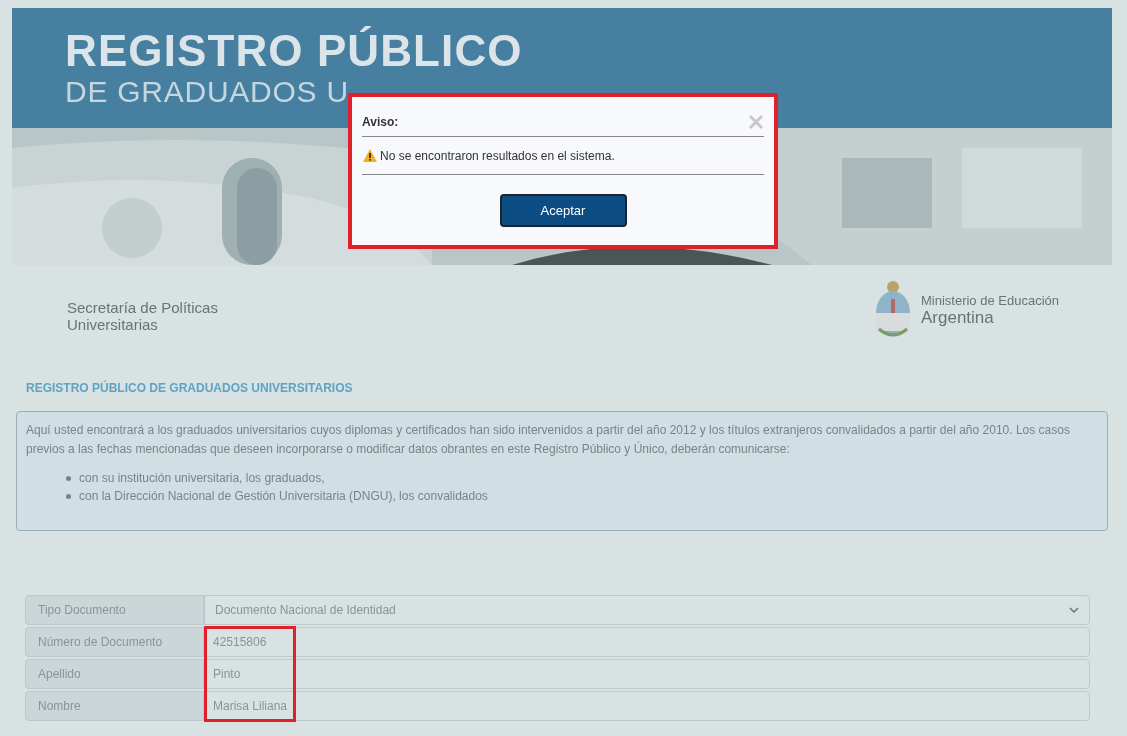 This screenshot has width=1127, height=736. What do you see at coordinates (380, 122) in the screenshot?
I see `dialog-title: Aviso:` at bounding box center [380, 122].